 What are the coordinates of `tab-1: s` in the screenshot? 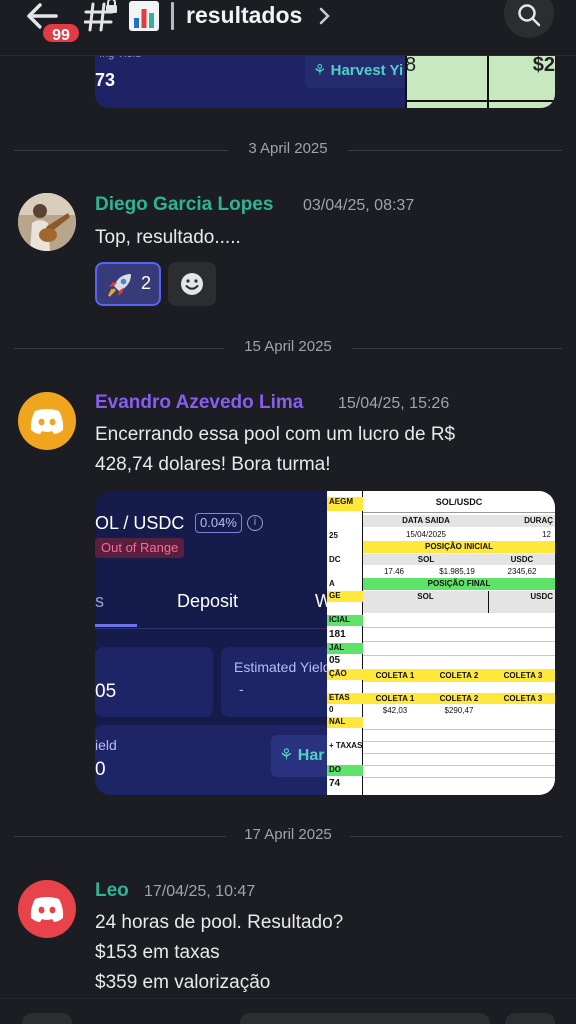 It's located at (99, 601).